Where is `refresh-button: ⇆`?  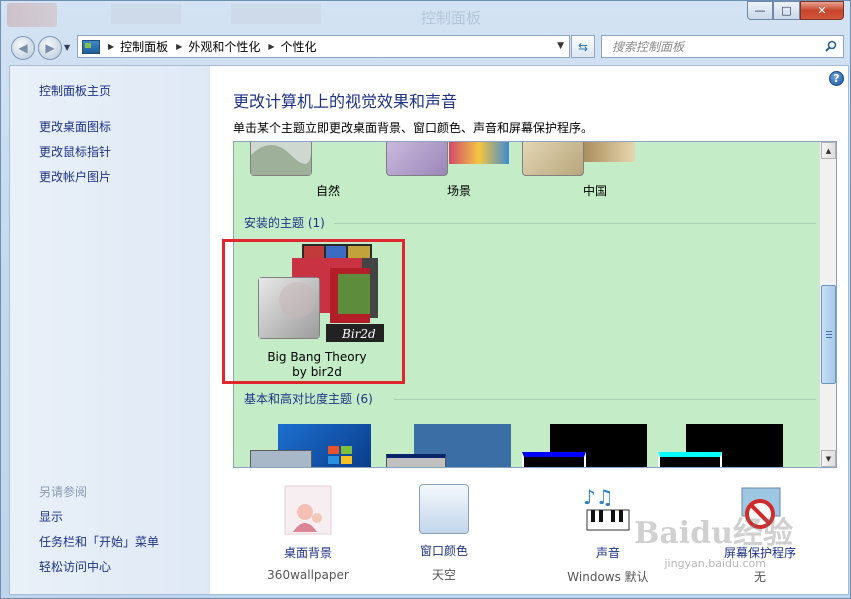 refresh-button: ⇆ is located at coordinates (583, 46).